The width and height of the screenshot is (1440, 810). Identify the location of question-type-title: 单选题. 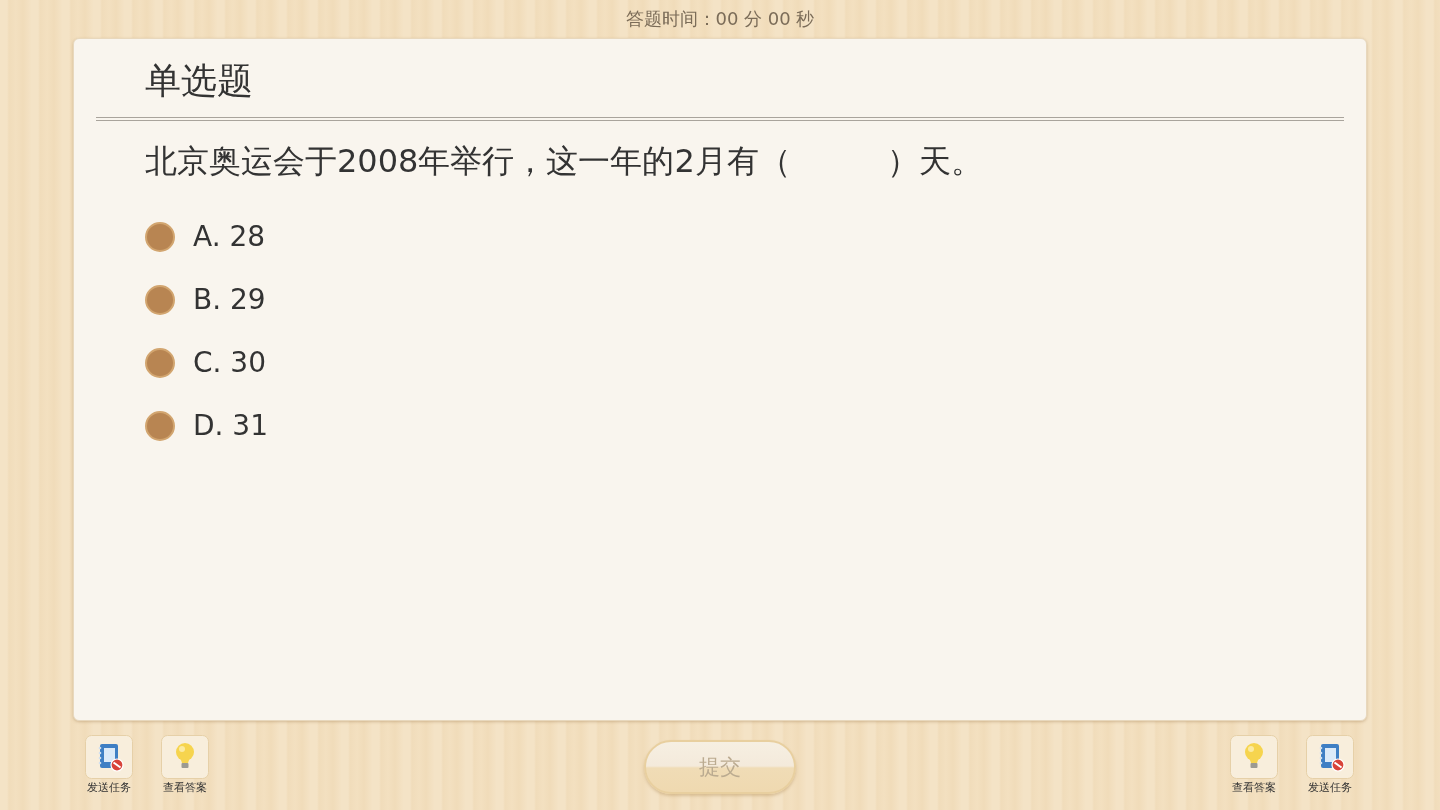
(198, 81).